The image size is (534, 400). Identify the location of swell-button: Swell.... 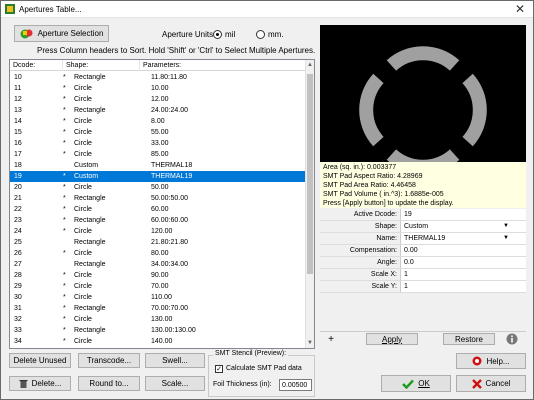
(175, 360).